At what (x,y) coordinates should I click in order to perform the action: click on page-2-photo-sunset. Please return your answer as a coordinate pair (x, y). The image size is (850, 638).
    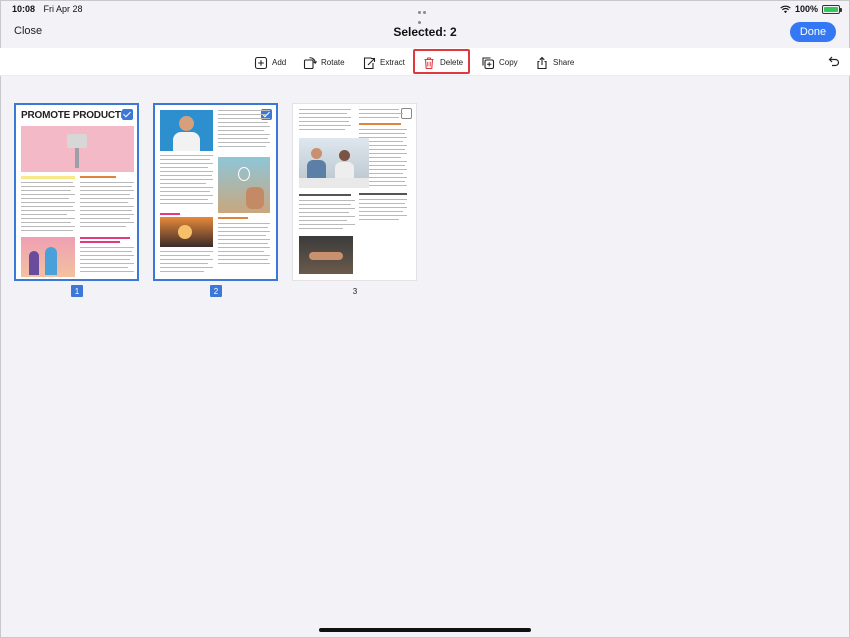
    Looking at the image, I should click on (186, 232).